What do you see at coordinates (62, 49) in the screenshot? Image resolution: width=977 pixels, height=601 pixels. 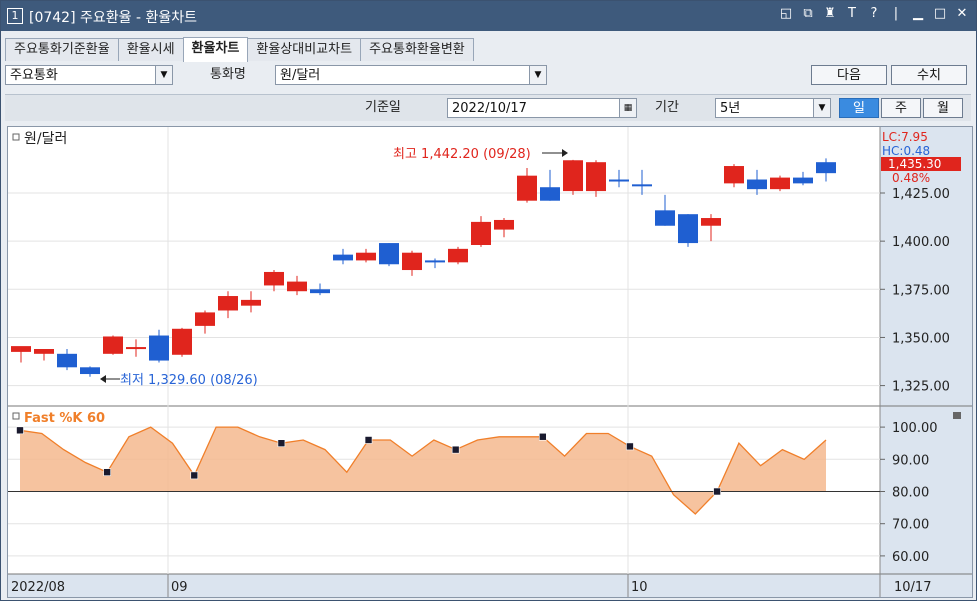 I see `tab-base-rate: 주요통화기준환율` at bounding box center [62, 49].